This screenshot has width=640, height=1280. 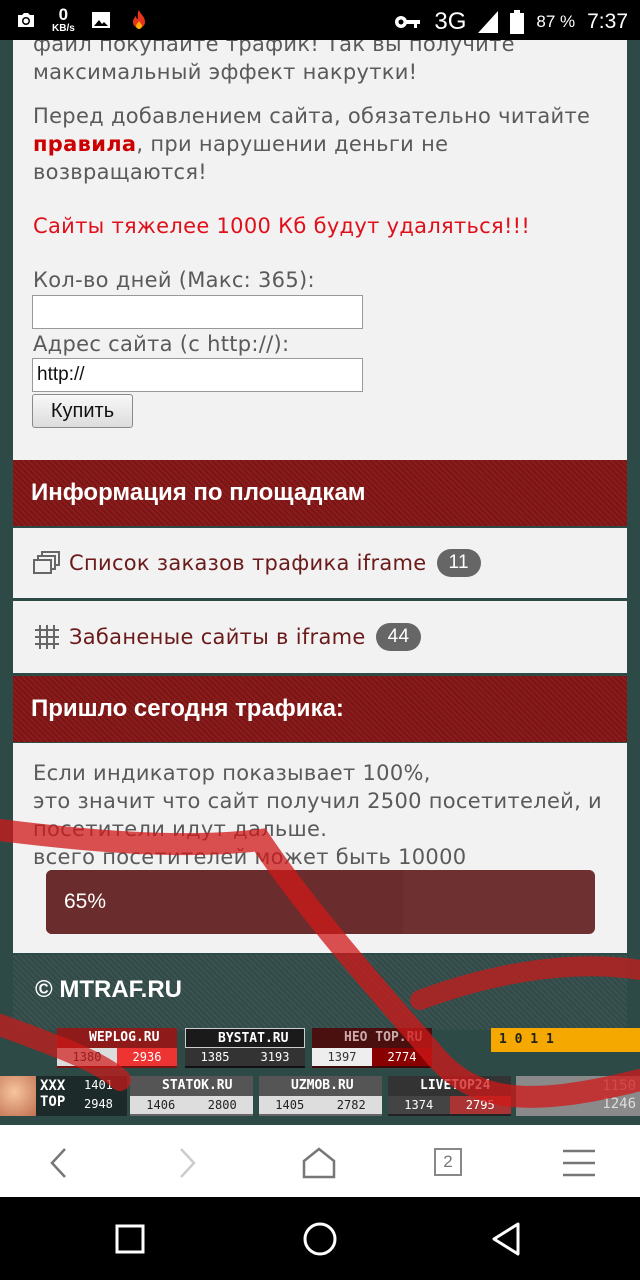 I want to click on home-circle-icon, so click(x=320, y=1239).